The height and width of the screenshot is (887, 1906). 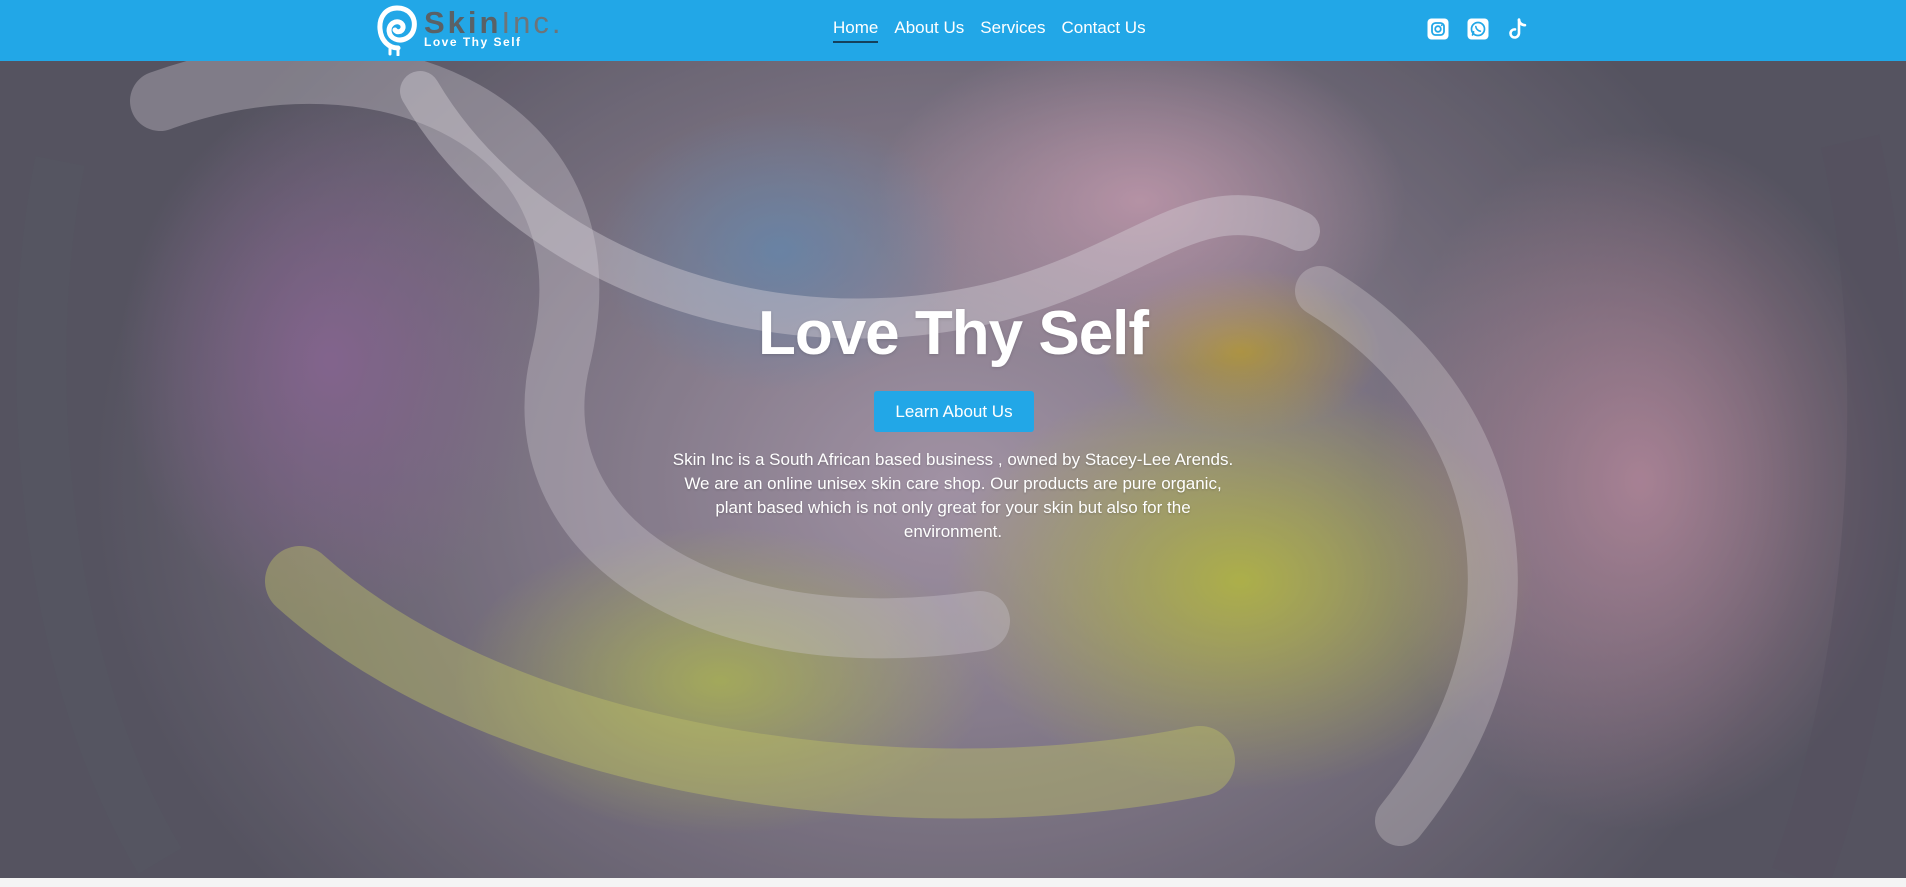 What do you see at coordinates (953, 333) in the screenshot?
I see `hero-title: Love Thy Self` at bounding box center [953, 333].